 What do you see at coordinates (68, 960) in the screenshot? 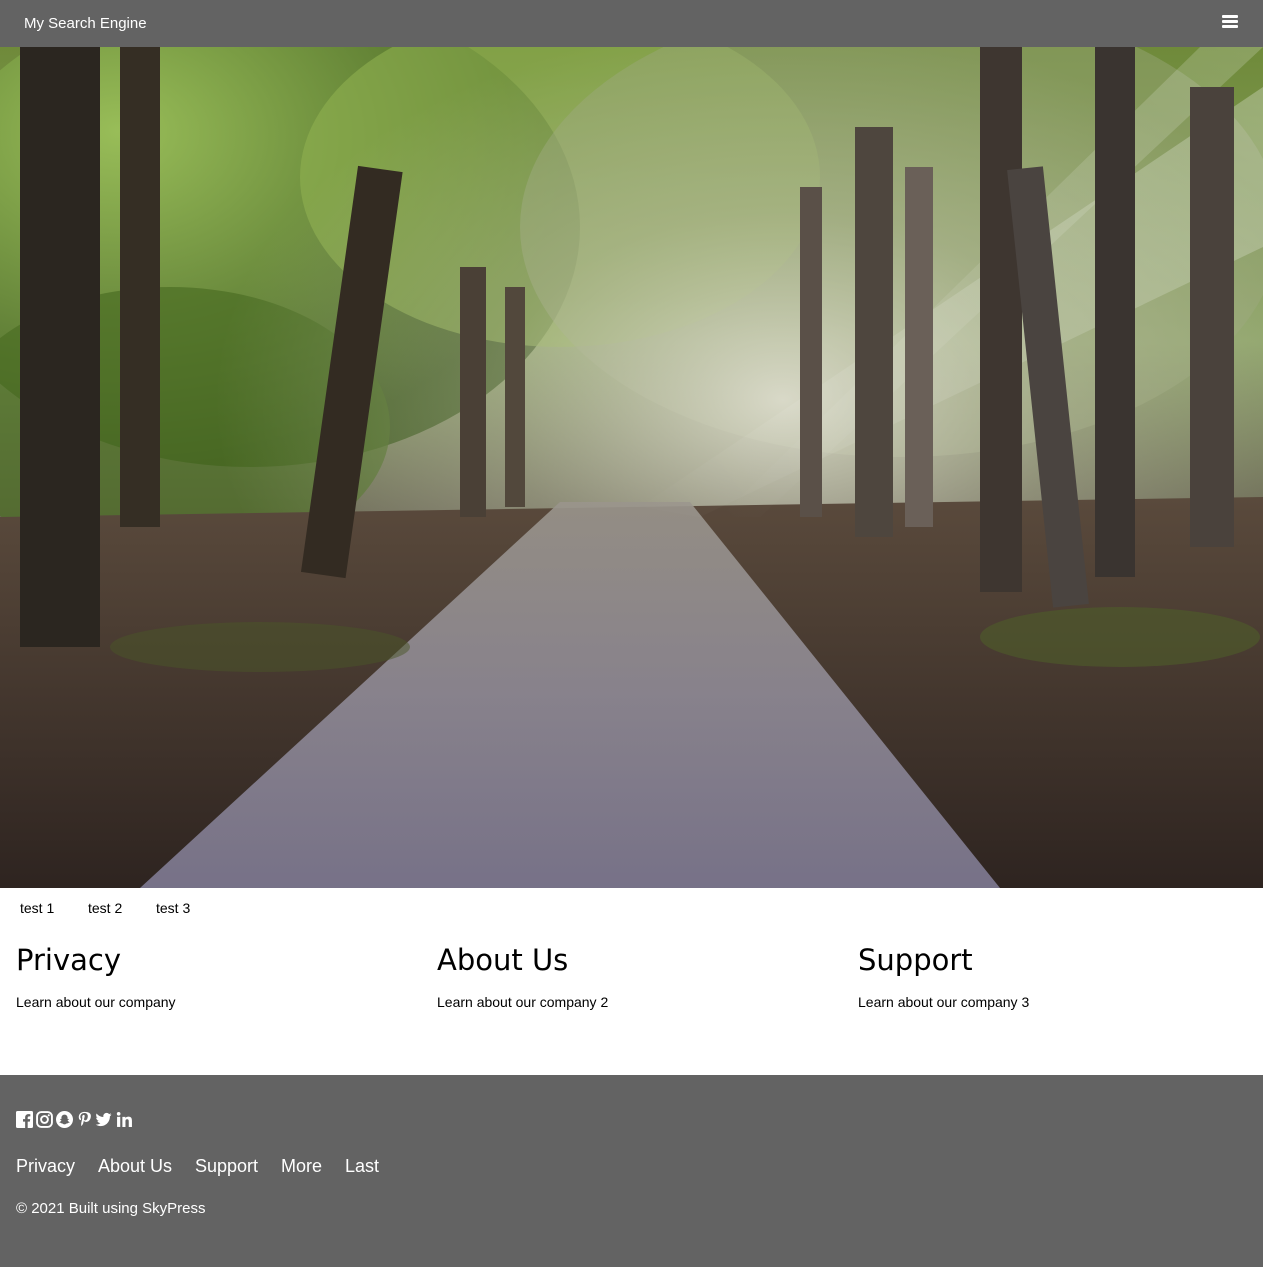
I see `column-title: Privacy` at bounding box center [68, 960].